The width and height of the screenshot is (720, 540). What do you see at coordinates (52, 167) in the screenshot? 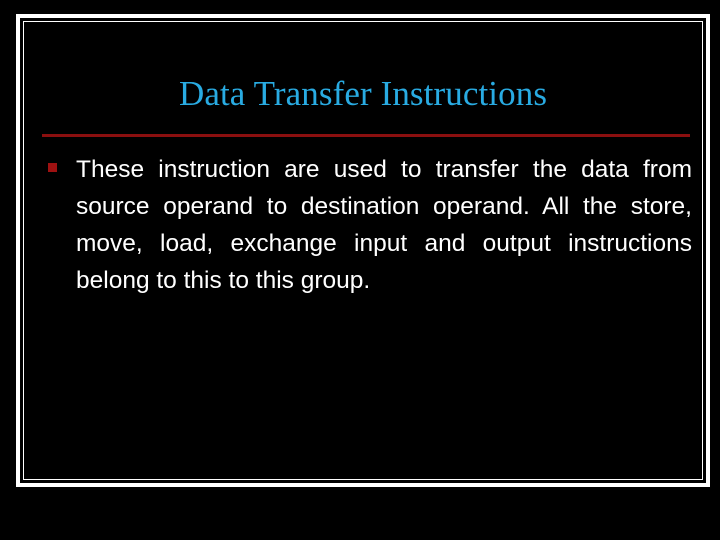
I see `square-bullet-icon` at bounding box center [52, 167].